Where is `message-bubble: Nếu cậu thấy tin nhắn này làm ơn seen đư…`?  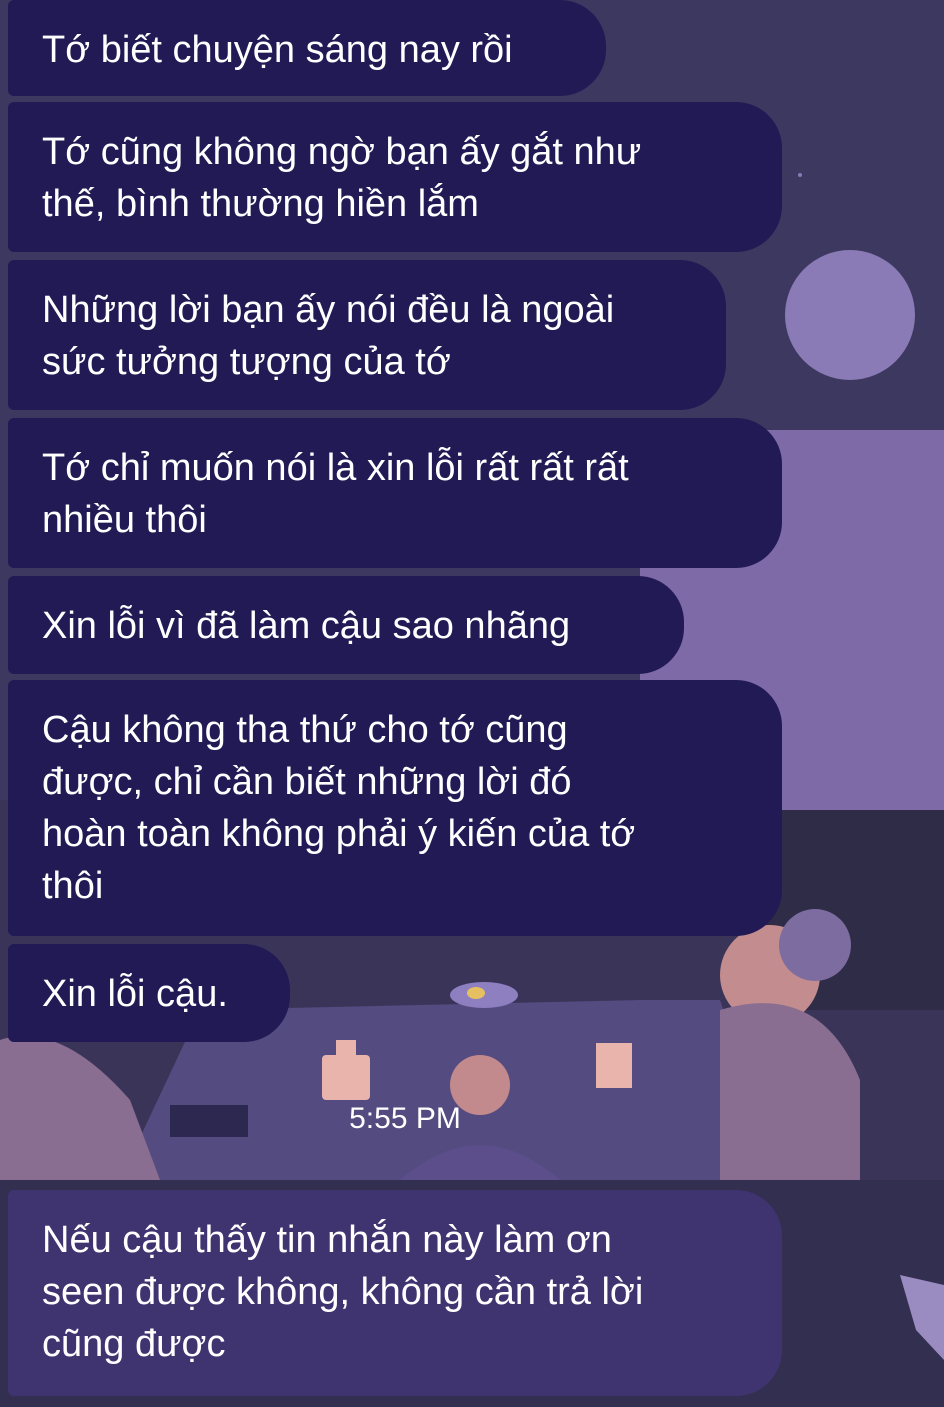
message-bubble: Nếu cậu thấy tin nhắn này làm ơn seen đư… is located at coordinates (395, 1293).